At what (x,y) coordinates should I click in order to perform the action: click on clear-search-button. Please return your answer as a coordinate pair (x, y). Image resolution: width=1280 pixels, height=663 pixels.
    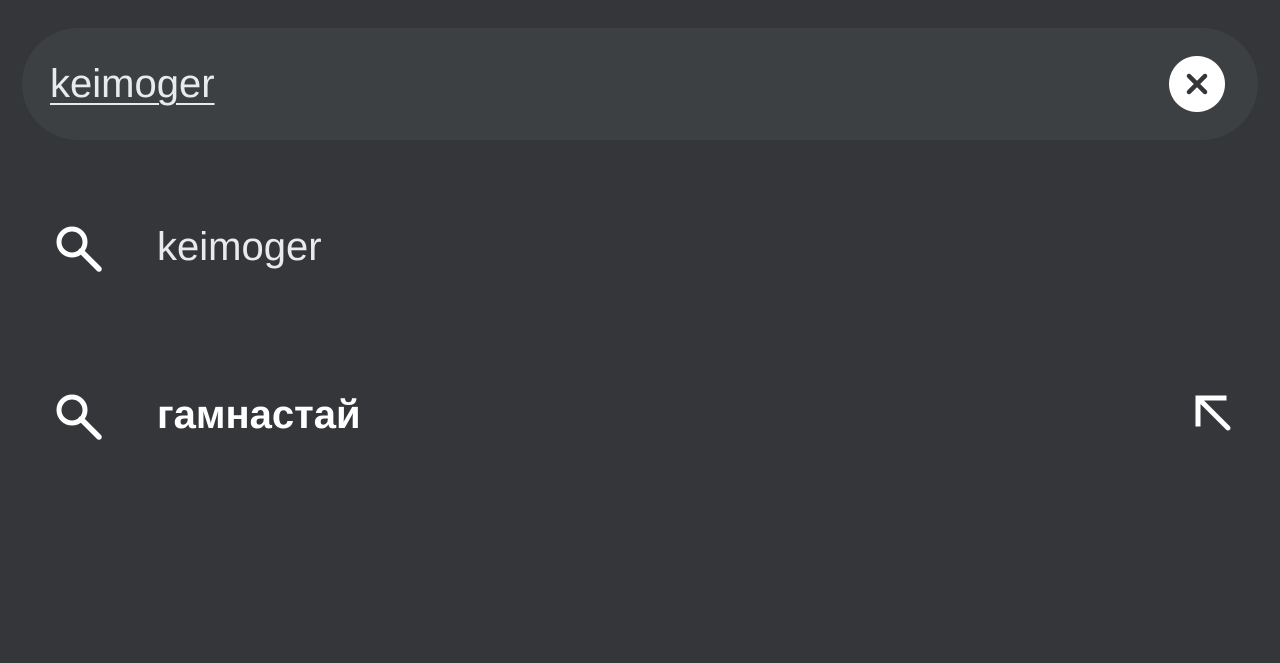
    Looking at the image, I should click on (1197, 84).